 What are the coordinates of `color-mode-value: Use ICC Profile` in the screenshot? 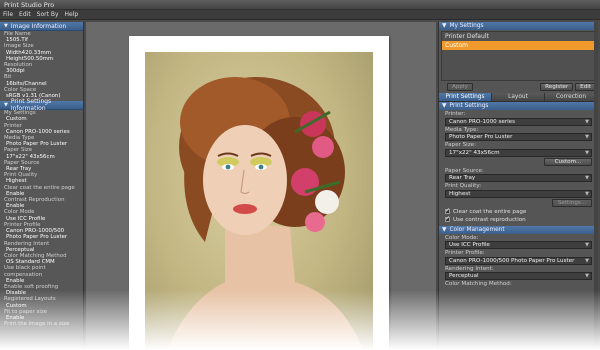 It's located at (469, 245).